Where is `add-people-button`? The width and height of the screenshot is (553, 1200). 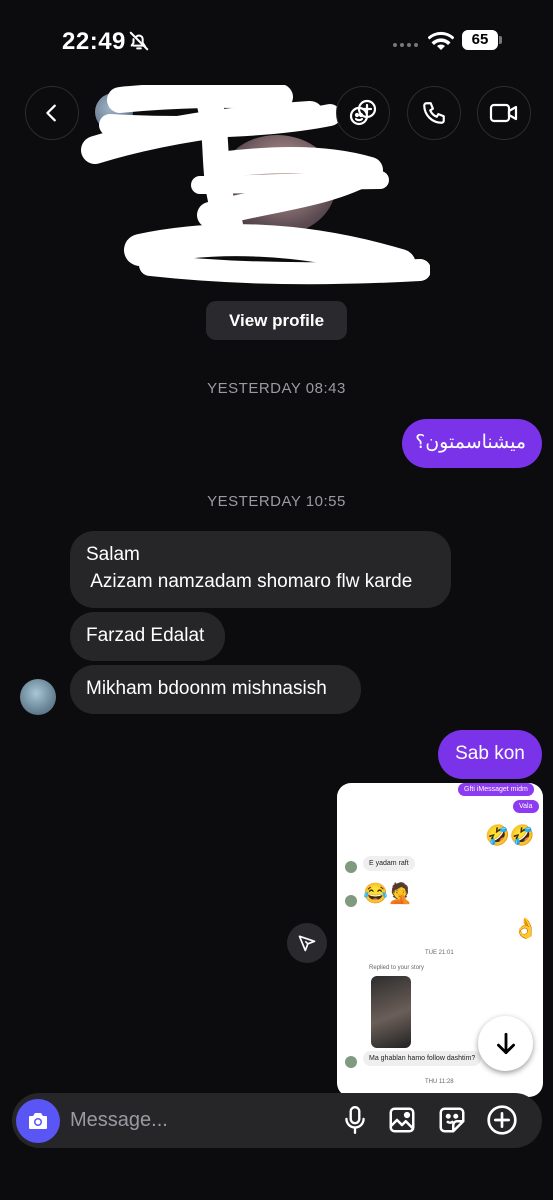
add-people-button is located at coordinates (363, 113).